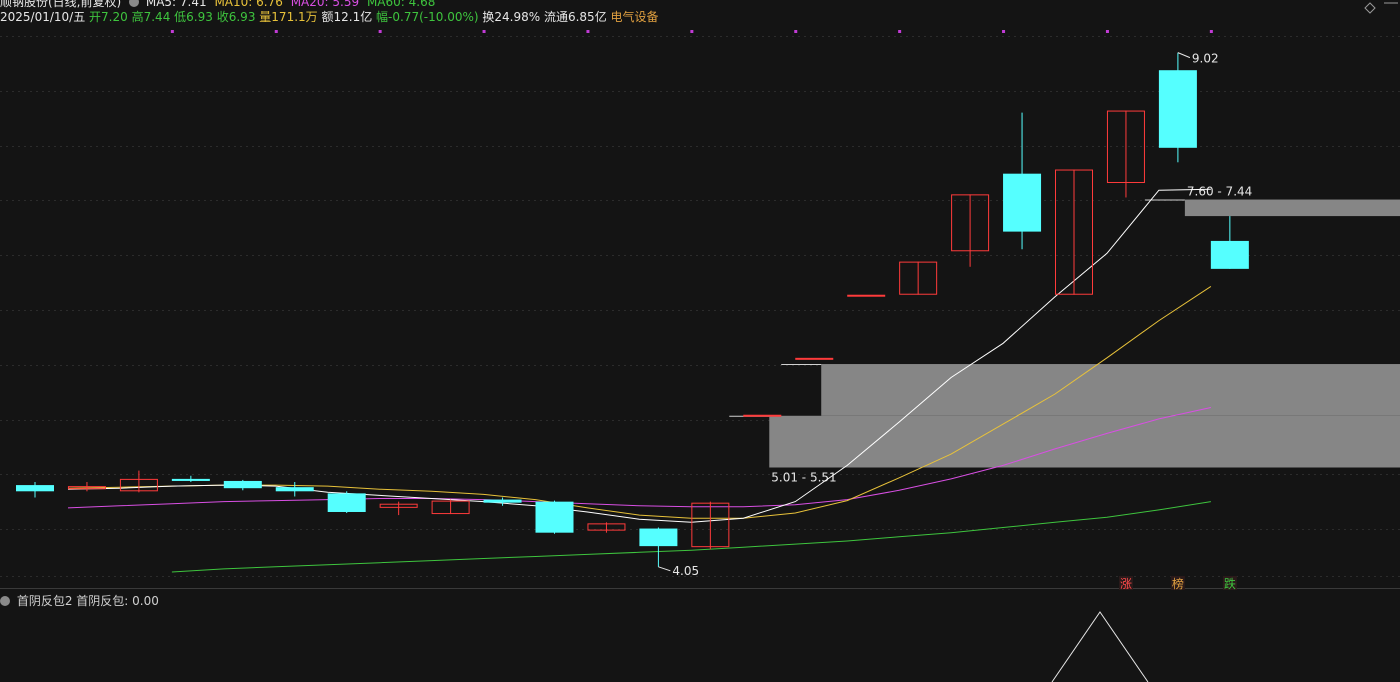  What do you see at coordinates (43, 17) in the screenshot?
I see `quote-date: 2025/01/10/五` at bounding box center [43, 17].